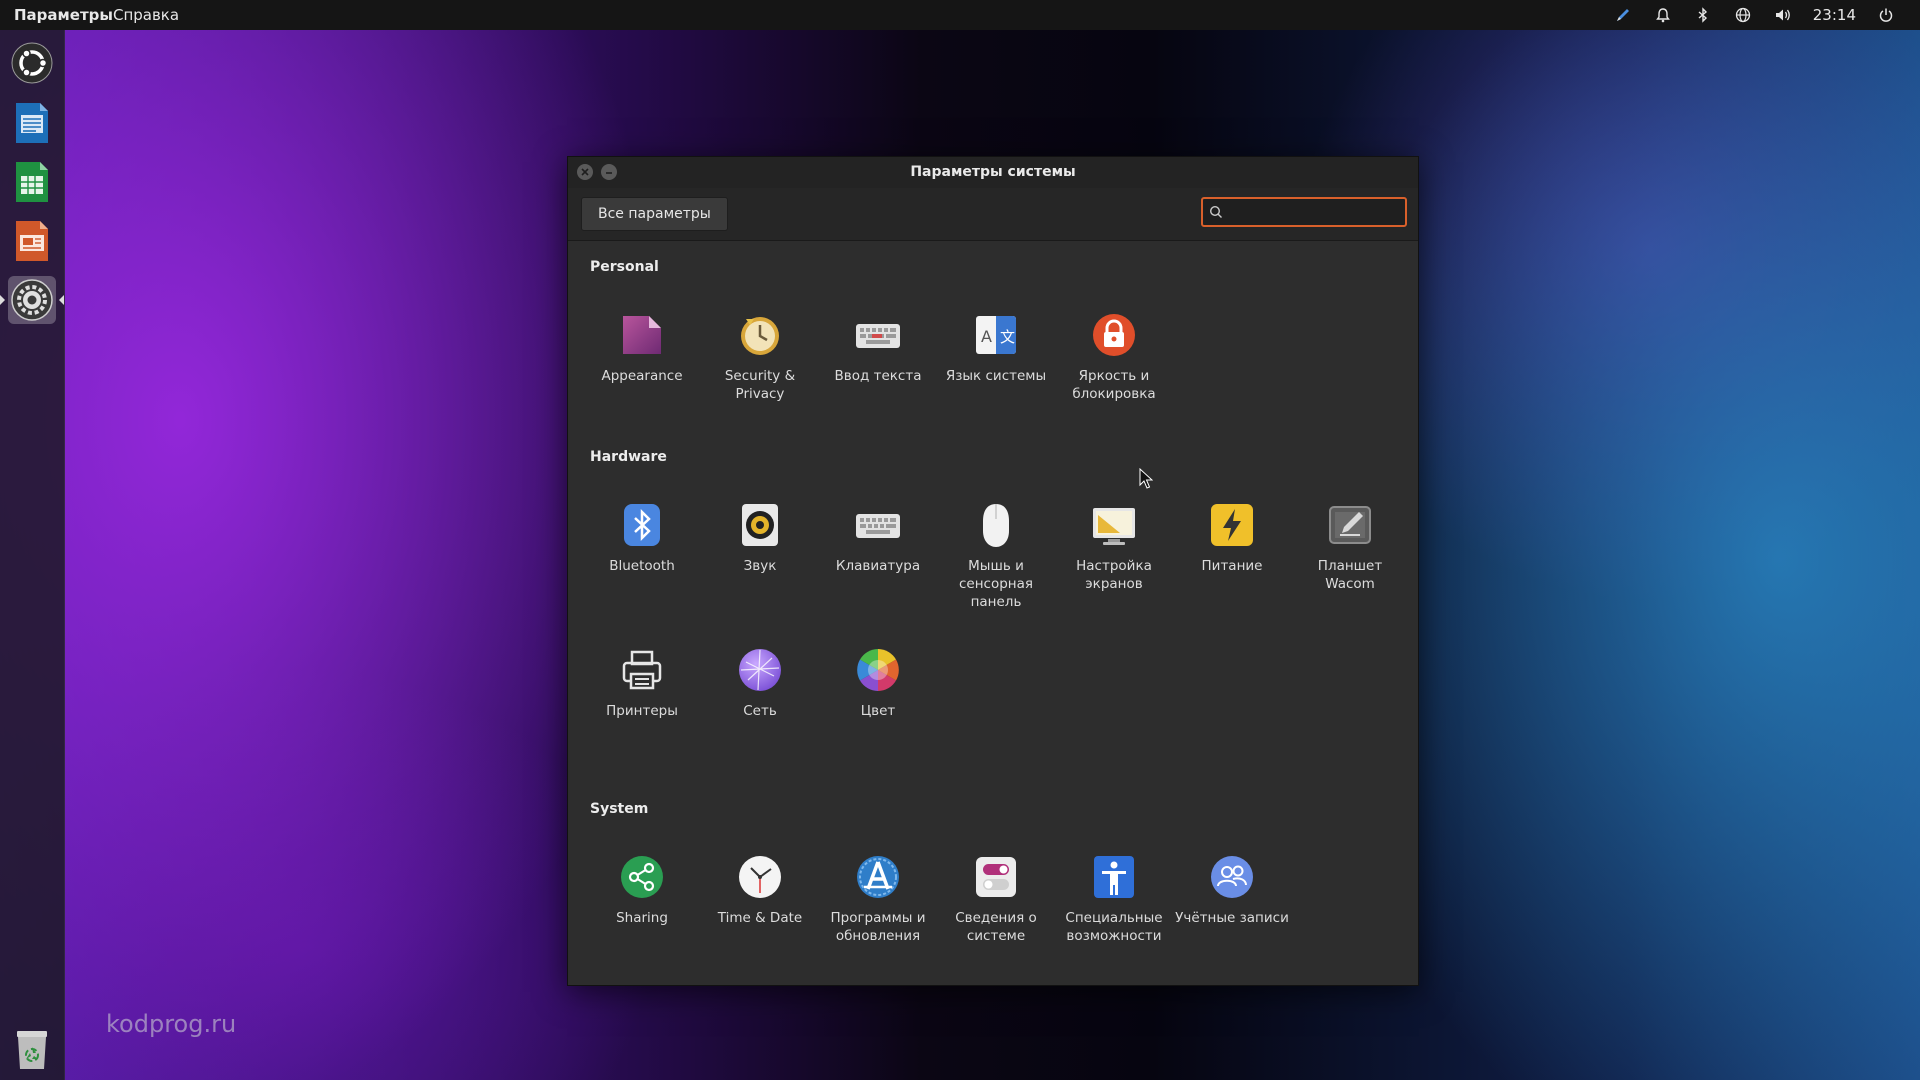 The width and height of the screenshot is (1920, 1080). What do you see at coordinates (878, 566) in the screenshot?
I see `item-label: Клавиатура` at bounding box center [878, 566].